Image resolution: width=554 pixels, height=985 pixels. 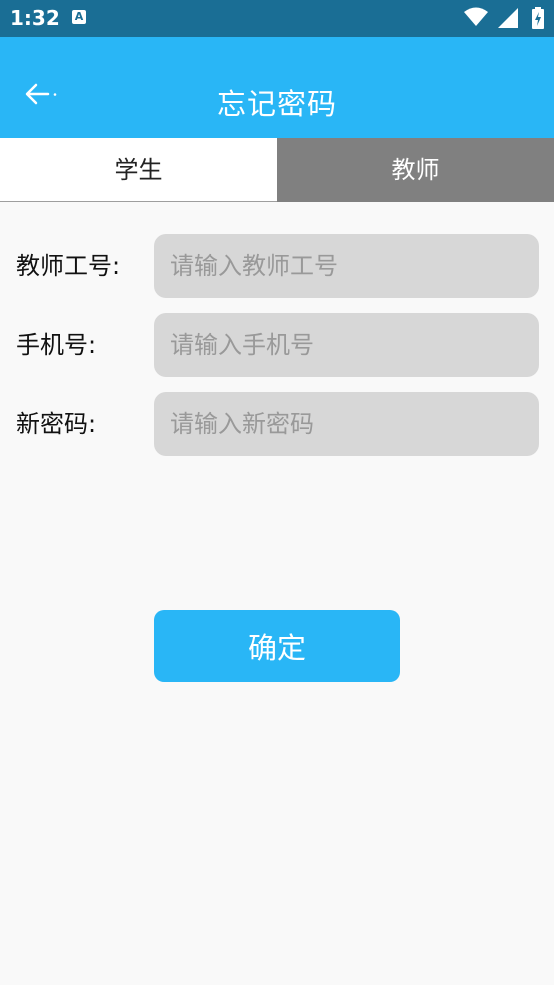 What do you see at coordinates (79, 17) in the screenshot?
I see `a-icon: A` at bounding box center [79, 17].